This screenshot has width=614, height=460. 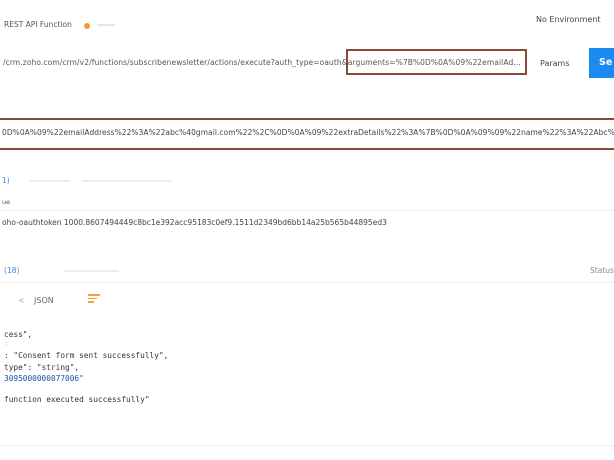 I want to click on tab-headers: 1), so click(x=6, y=180).